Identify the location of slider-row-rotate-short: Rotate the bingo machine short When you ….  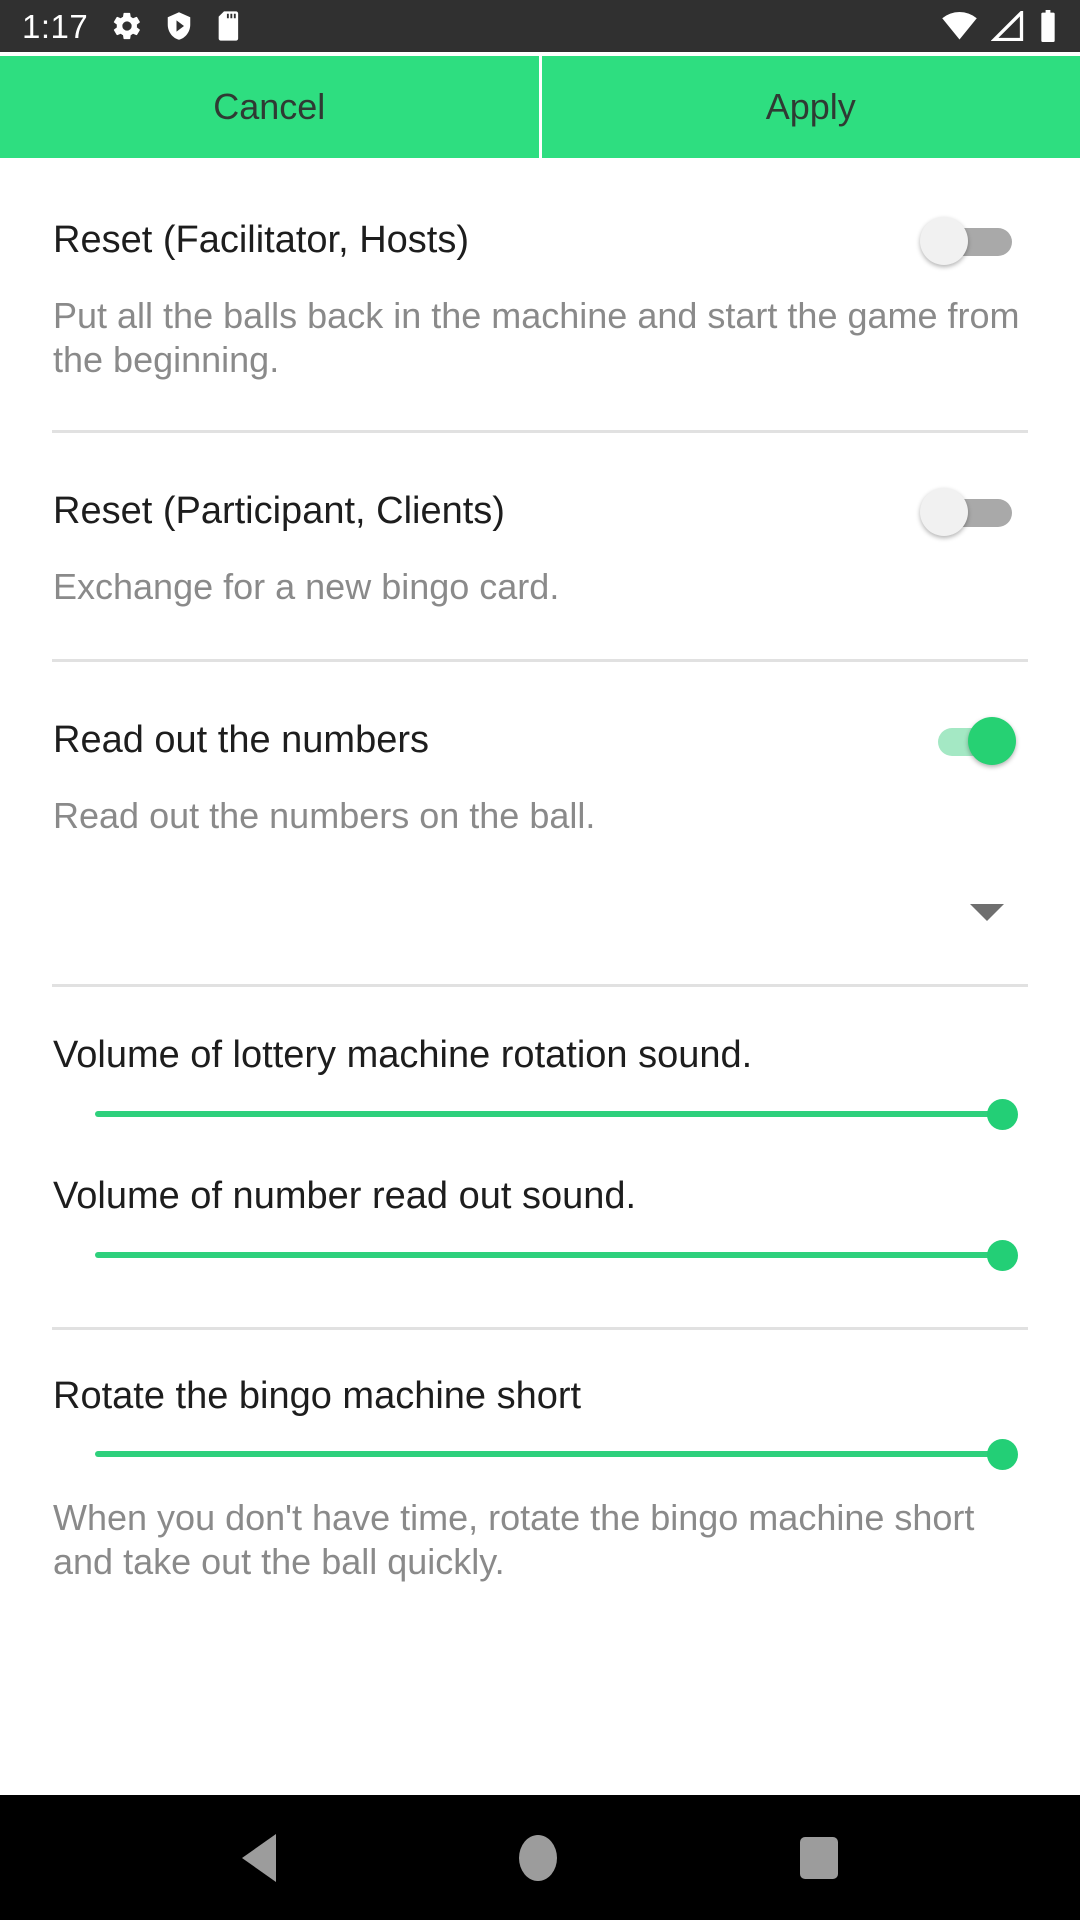
(540, 1457).